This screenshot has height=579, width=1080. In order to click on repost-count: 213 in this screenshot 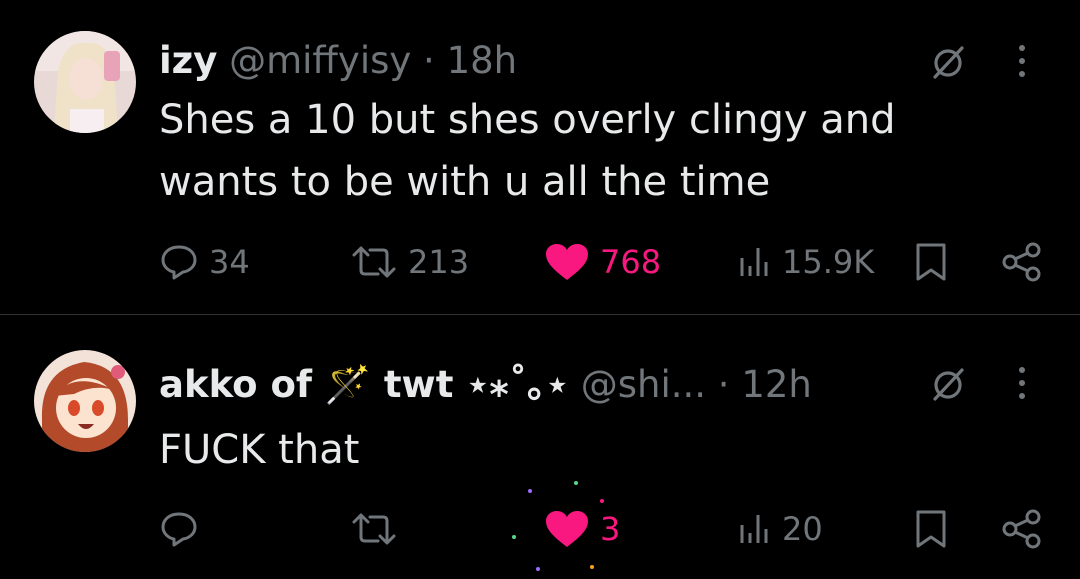, I will do `click(439, 262)`.